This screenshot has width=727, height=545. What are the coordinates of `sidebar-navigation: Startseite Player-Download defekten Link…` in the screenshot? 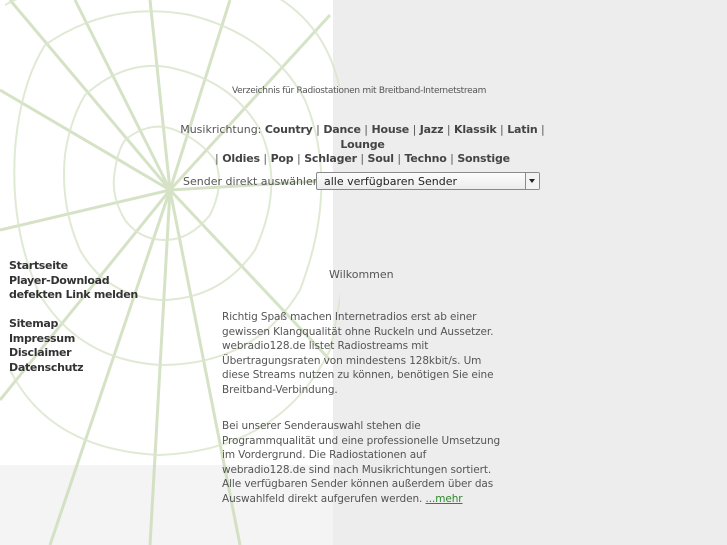 It's located at (73, 317).